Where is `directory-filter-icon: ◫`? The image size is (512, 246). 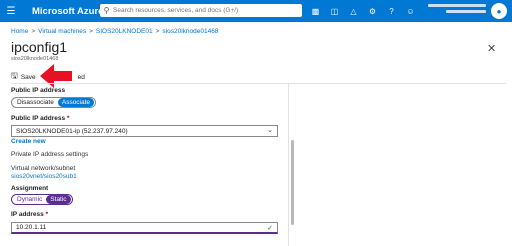 directory-filter-icon: ◫ is located at coordinates (334, 11).